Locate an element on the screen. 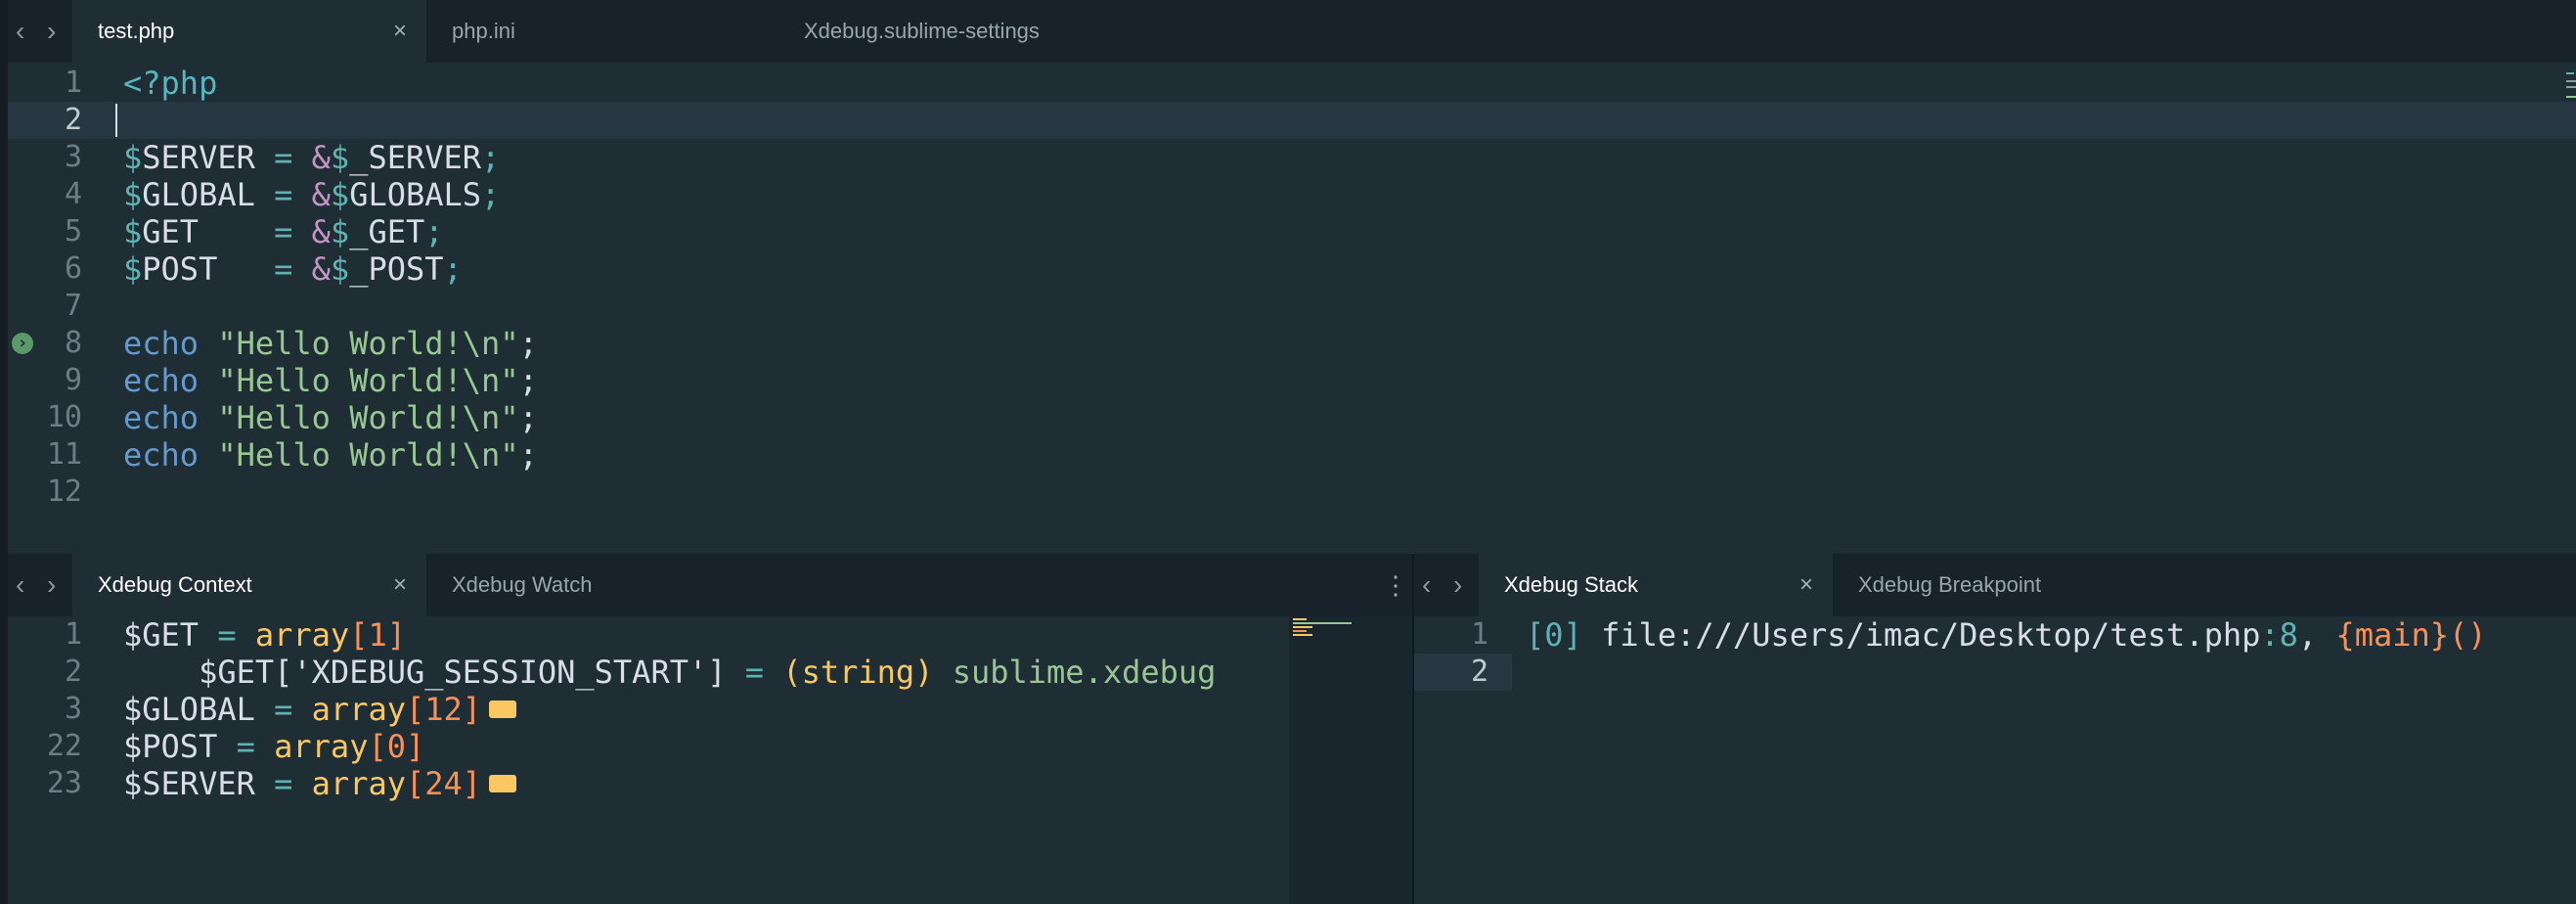 The height and width of the screenshot is (904, 2576). code-line: 1 <?php is located at coordinates (1292, 83).